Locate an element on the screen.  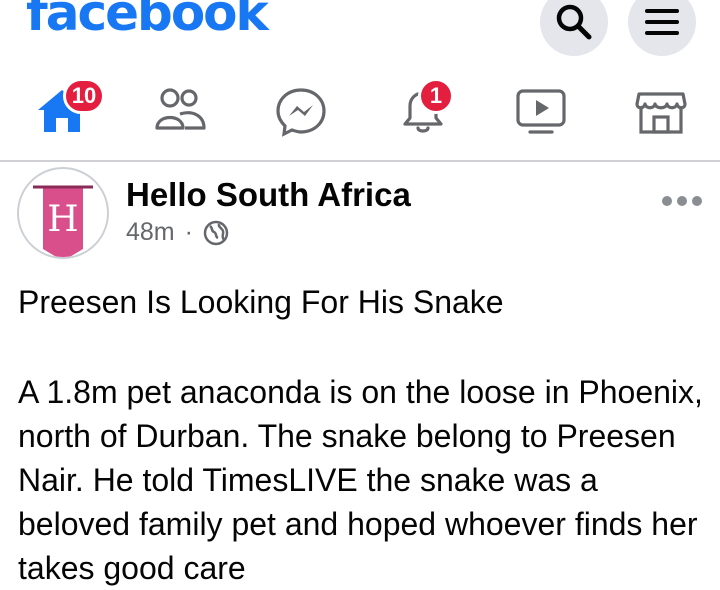
search-button is located at coordinates (574, 28).